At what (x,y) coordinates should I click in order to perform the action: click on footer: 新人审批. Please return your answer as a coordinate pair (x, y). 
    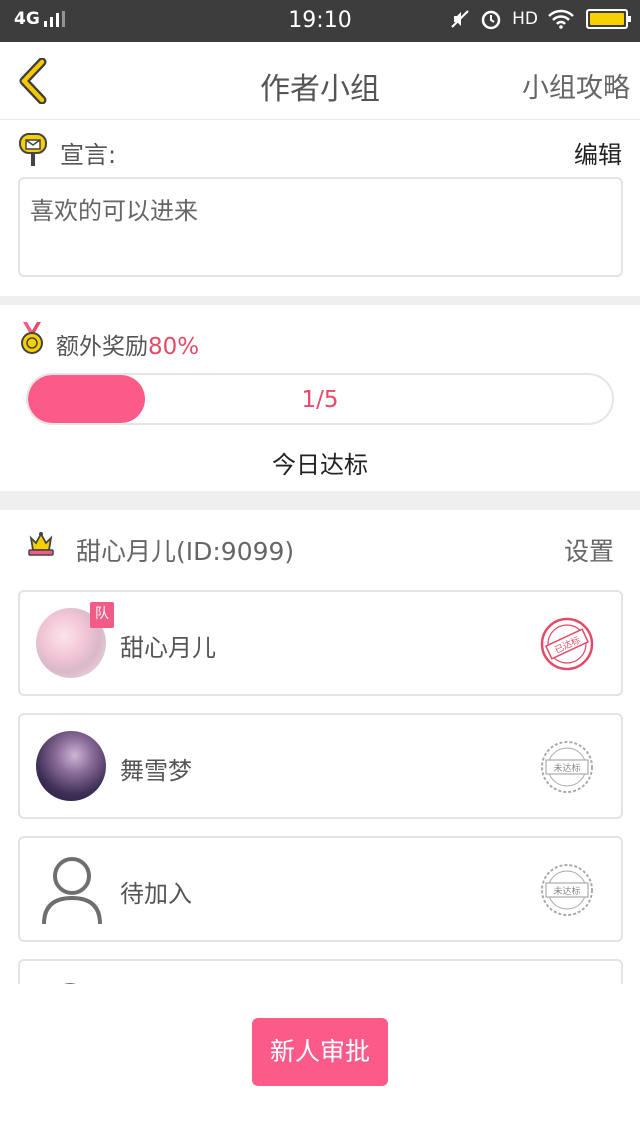
    Looking at the image, I should click on (320, 1061).